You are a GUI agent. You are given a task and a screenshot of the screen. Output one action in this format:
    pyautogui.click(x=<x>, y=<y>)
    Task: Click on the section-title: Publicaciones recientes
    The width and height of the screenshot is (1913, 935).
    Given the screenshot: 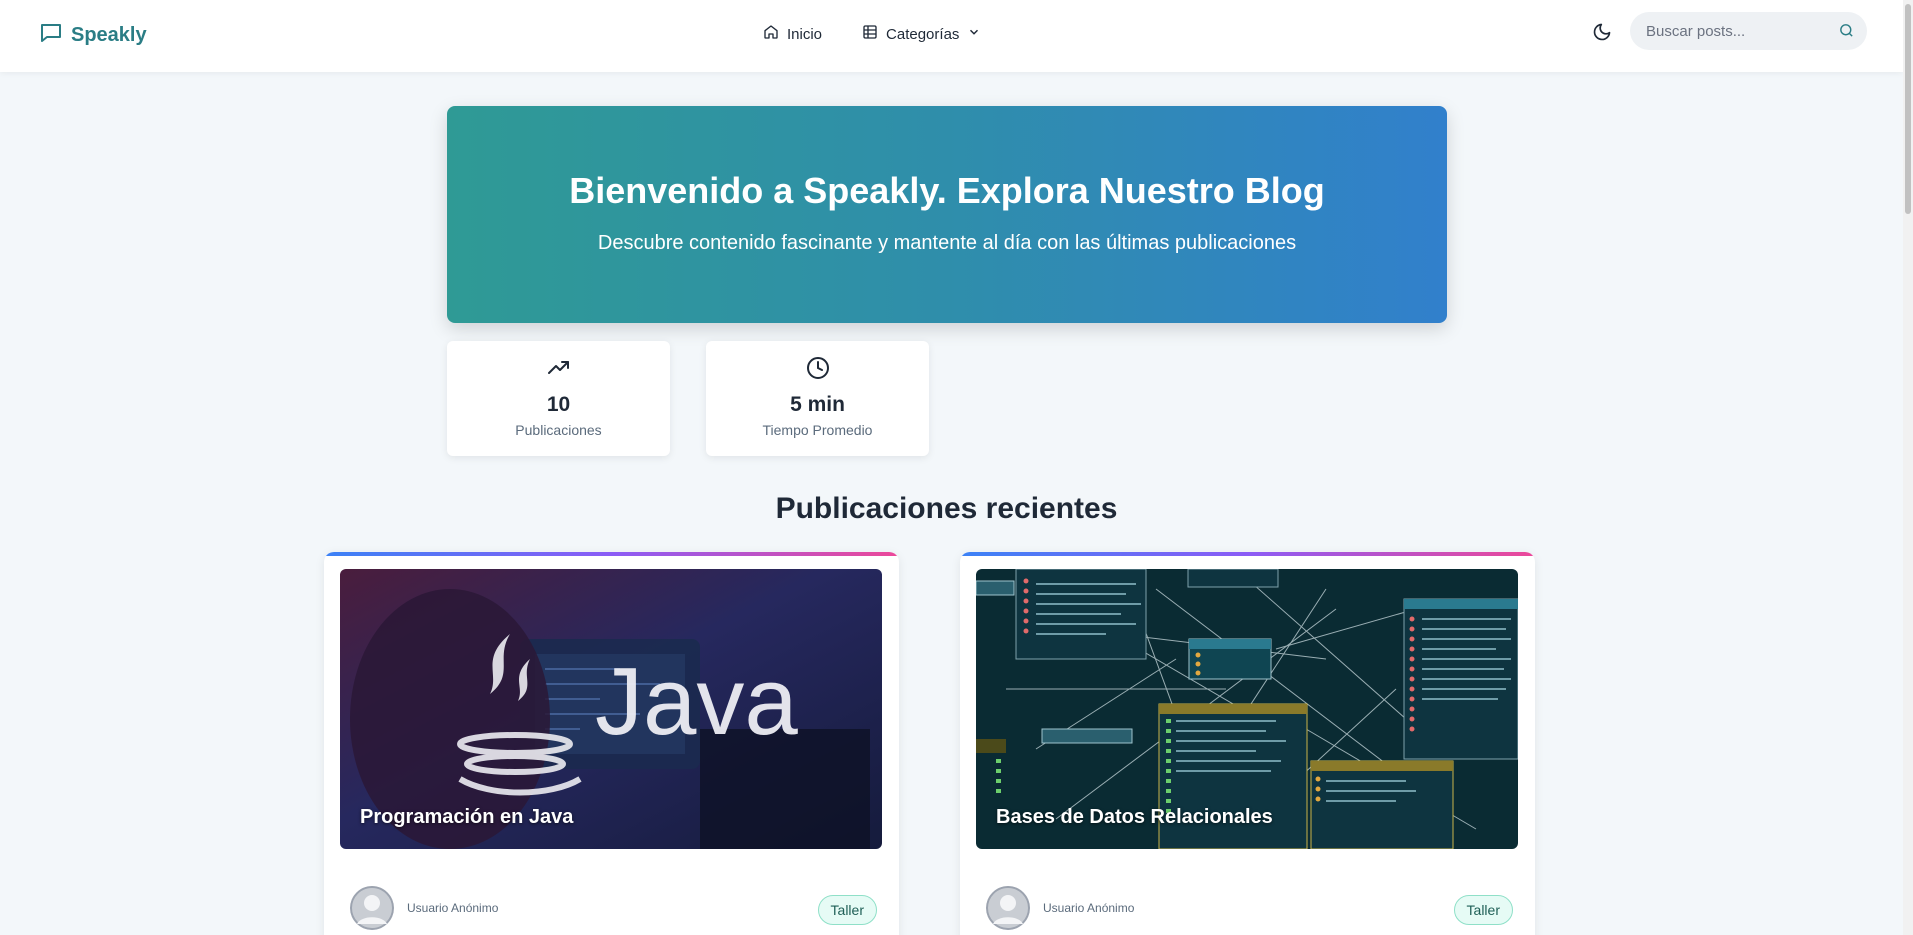 What is the action you would take?
    pyautogui.click(x=946, y=508)
    